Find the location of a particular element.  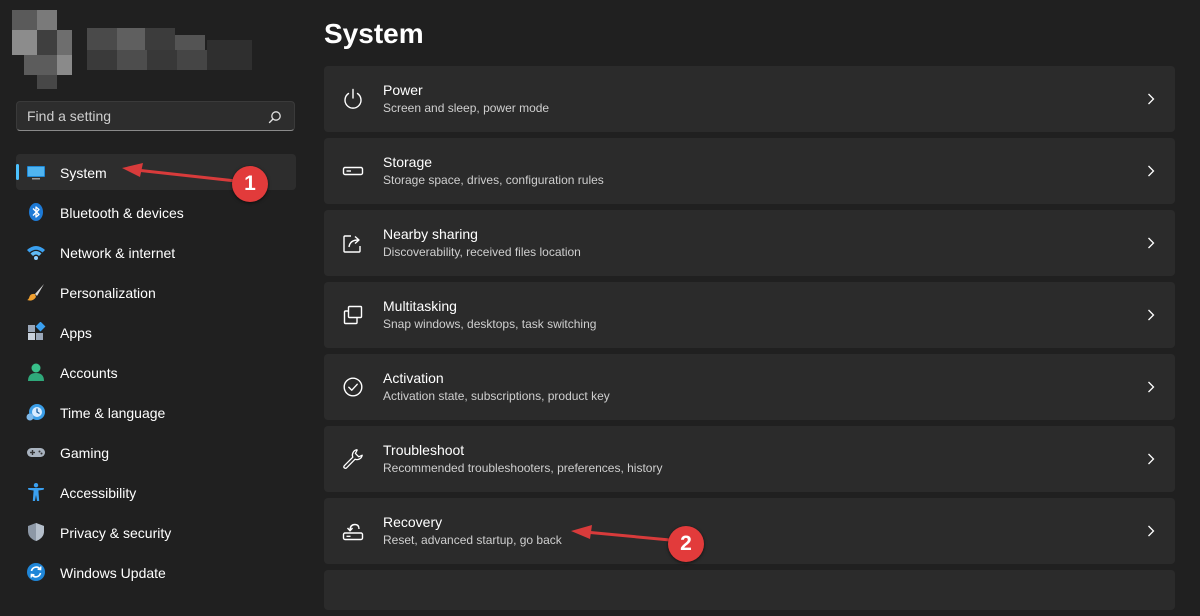

sidebar-item-label: Network & internet is located at coordinates (118, 253).